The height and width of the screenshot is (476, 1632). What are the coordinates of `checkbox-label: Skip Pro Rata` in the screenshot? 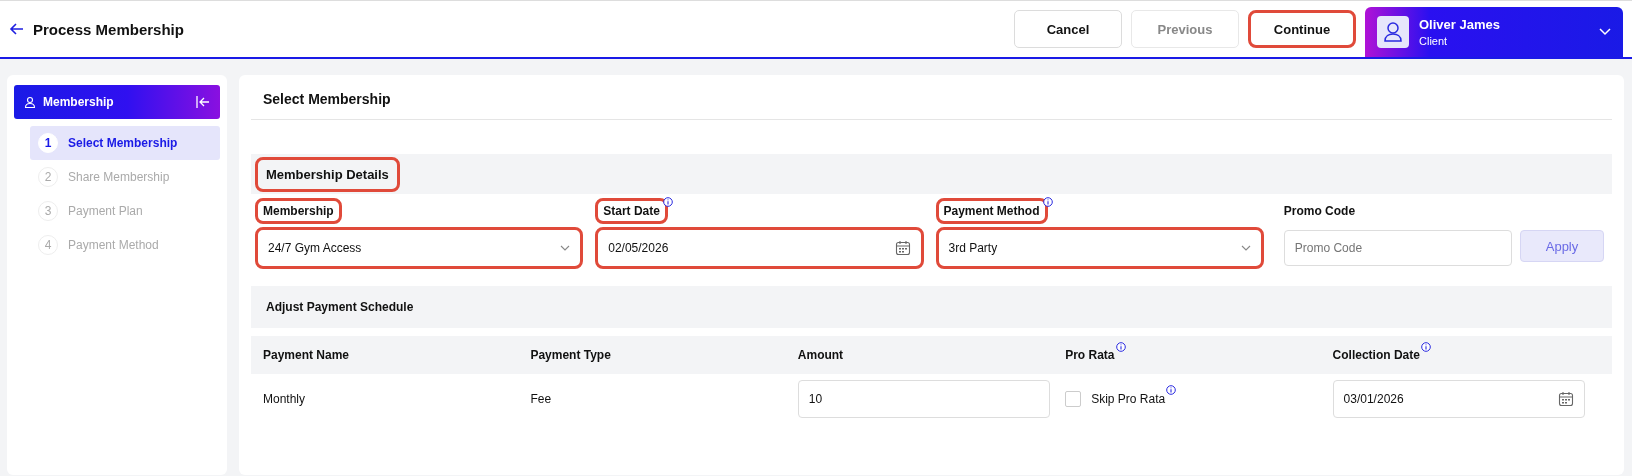 It's located at (1128, 399).